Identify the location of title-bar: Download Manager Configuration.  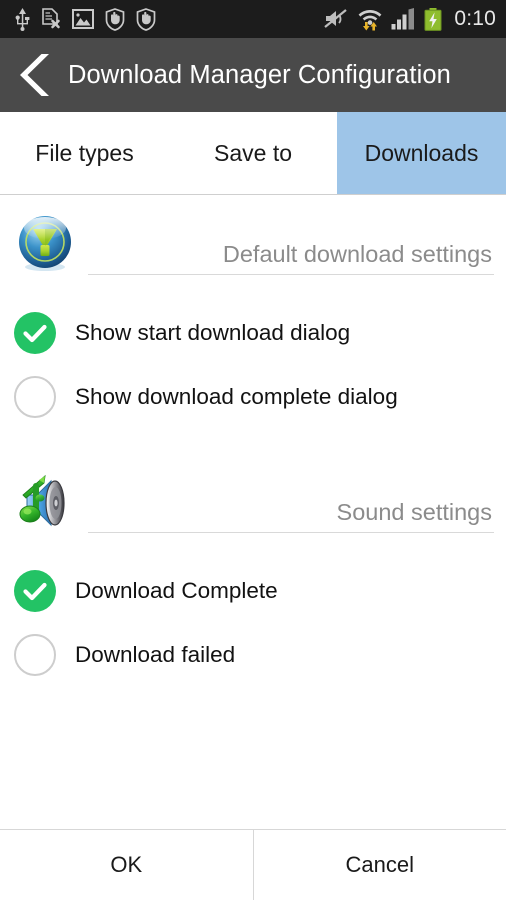
(253, 75).